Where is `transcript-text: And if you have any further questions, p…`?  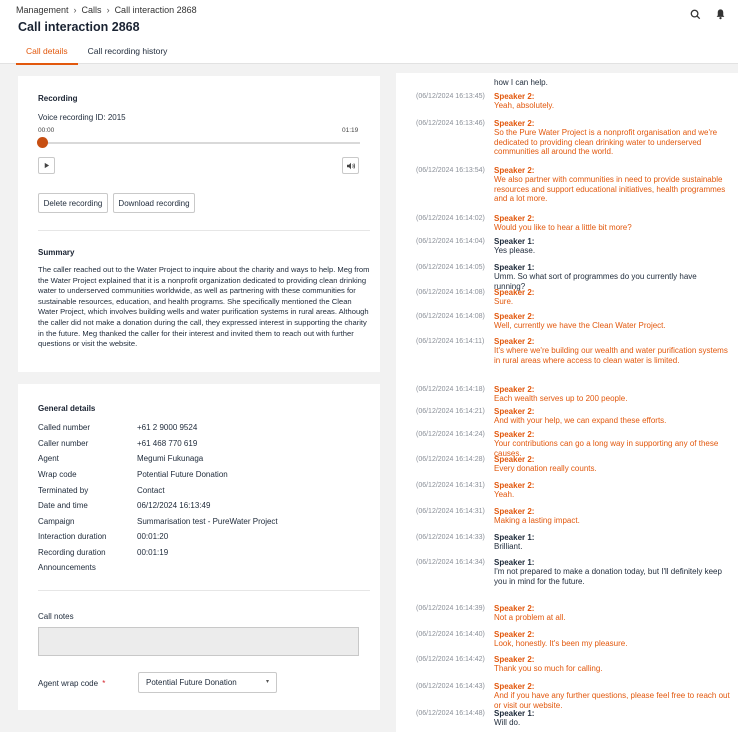 transcript-text: And if you have any further questions, p… is located at coordinates (612, 700).